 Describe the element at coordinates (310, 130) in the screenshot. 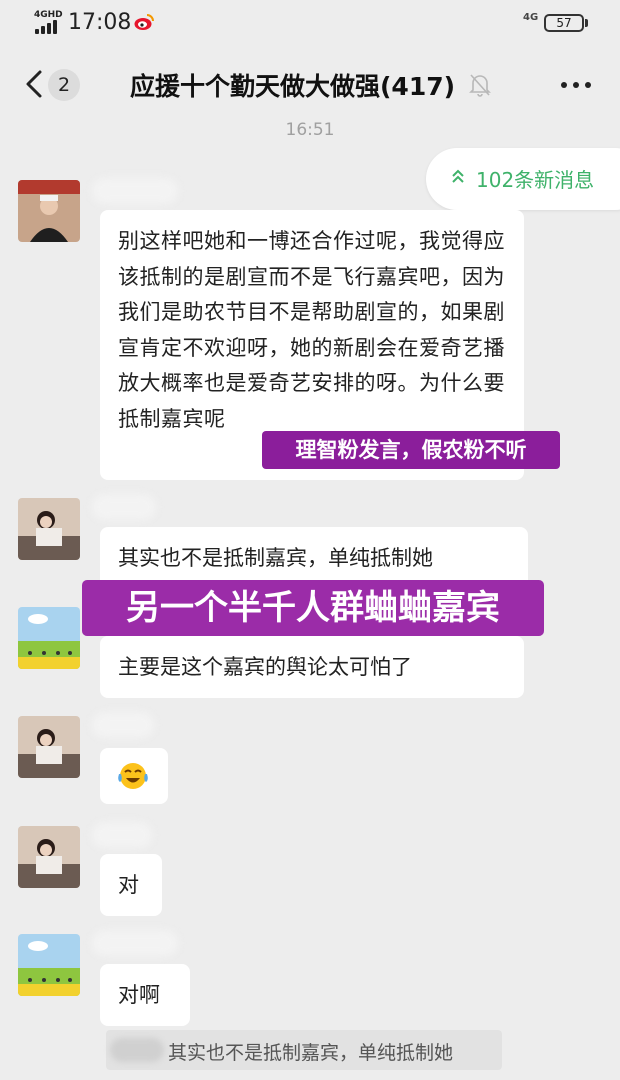

I see `message-timestamp: 16:51` at that location.